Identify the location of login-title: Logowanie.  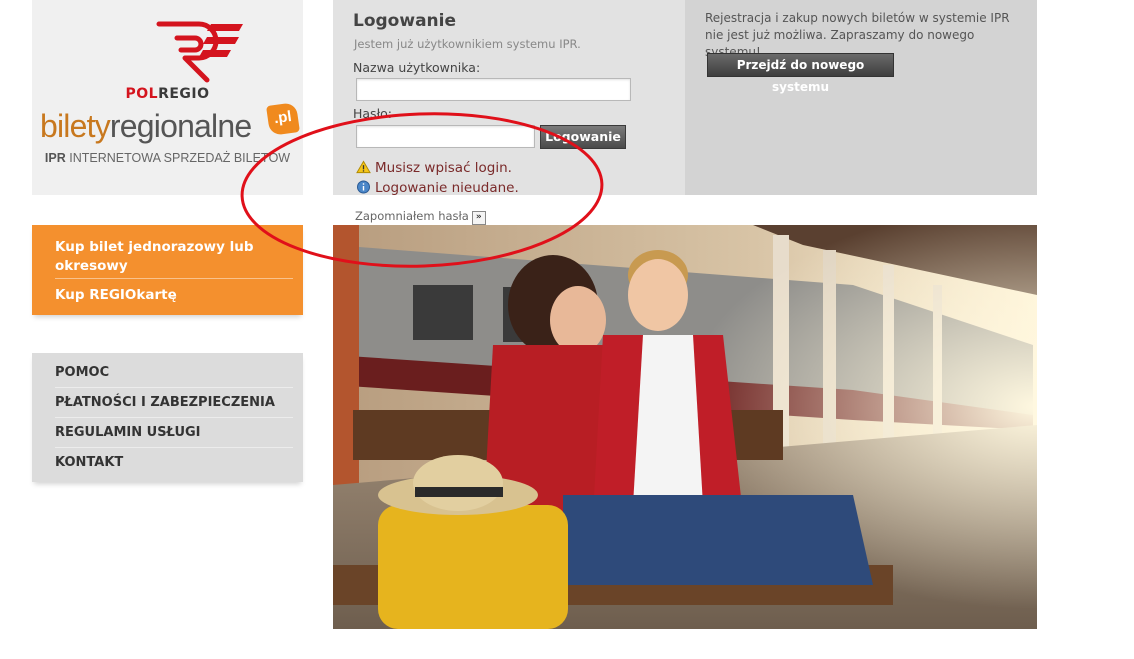
(404, 21).